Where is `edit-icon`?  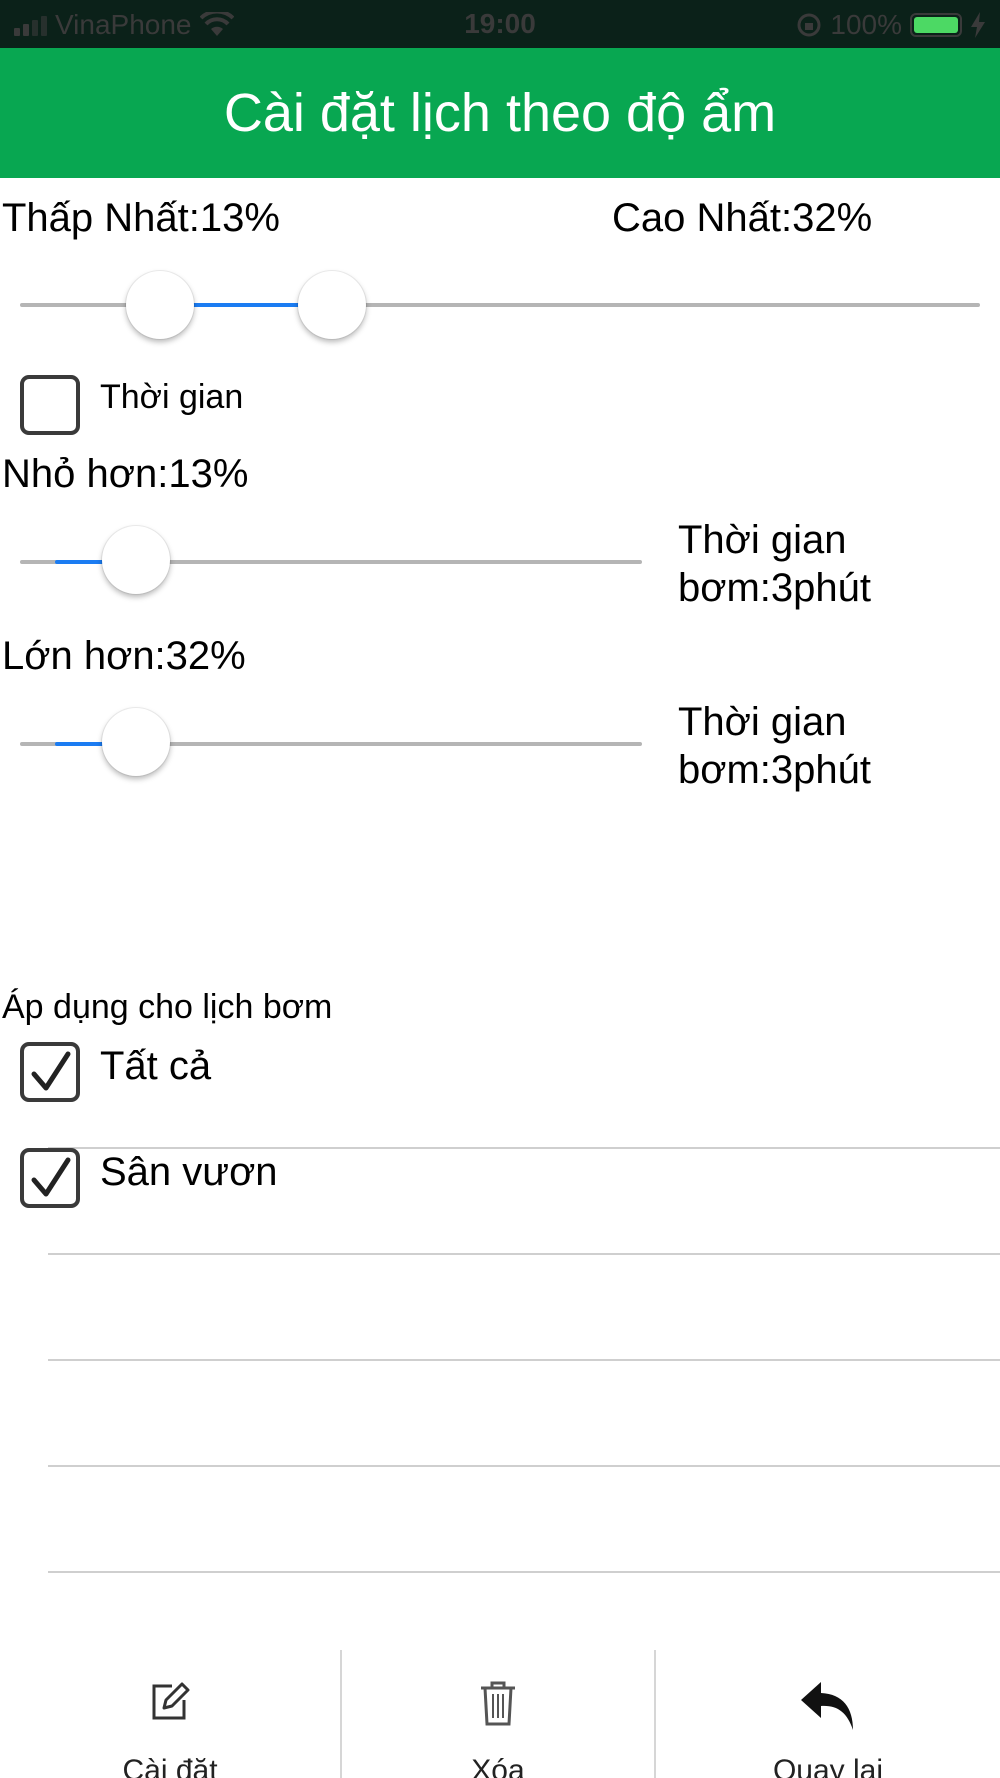 edit-icon is located at coordinates (171, 1701).